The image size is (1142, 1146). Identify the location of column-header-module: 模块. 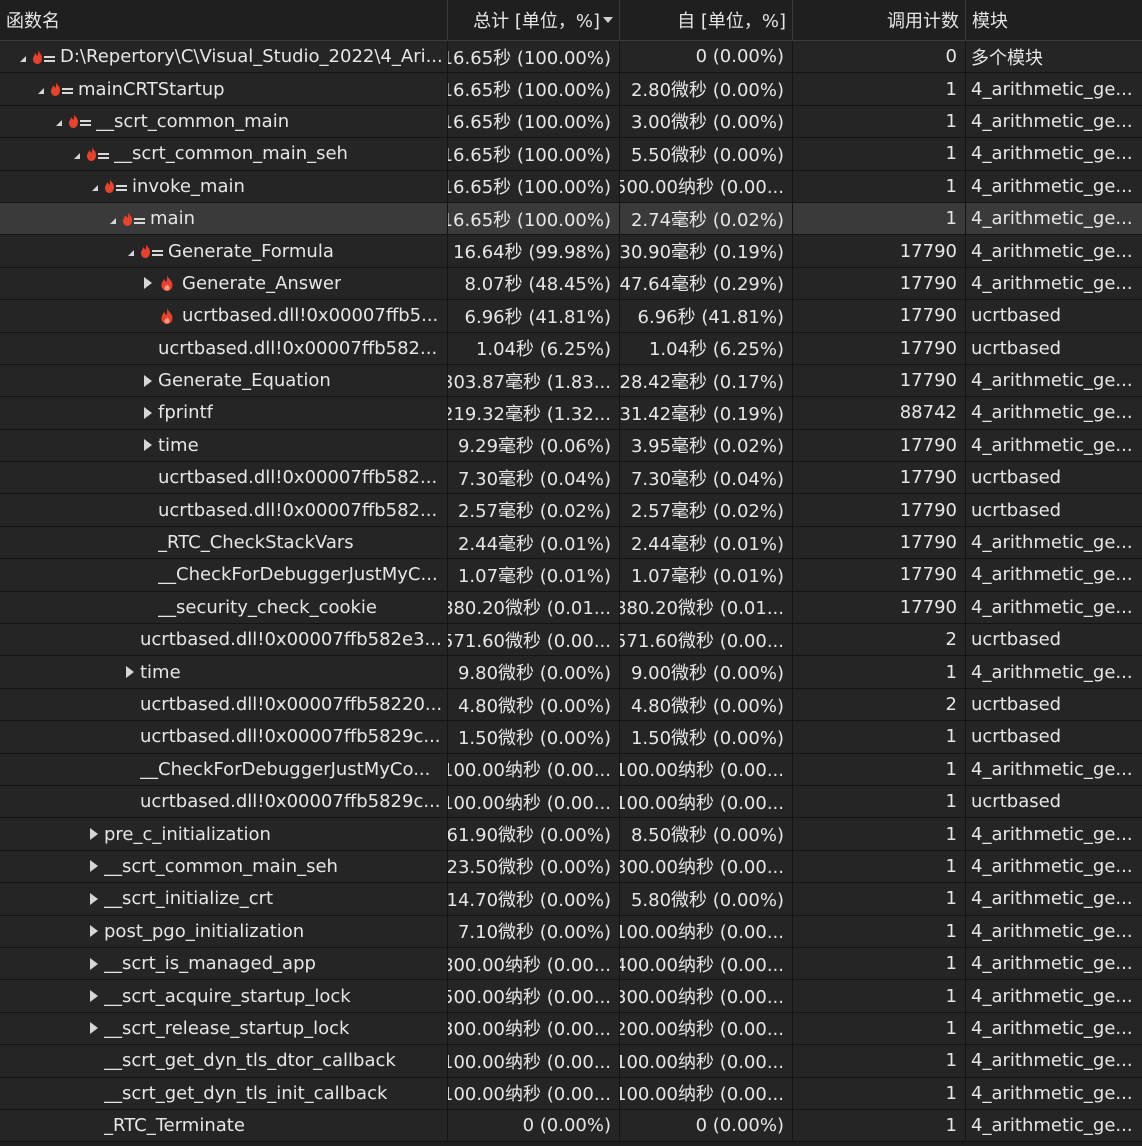
(1054, 20).